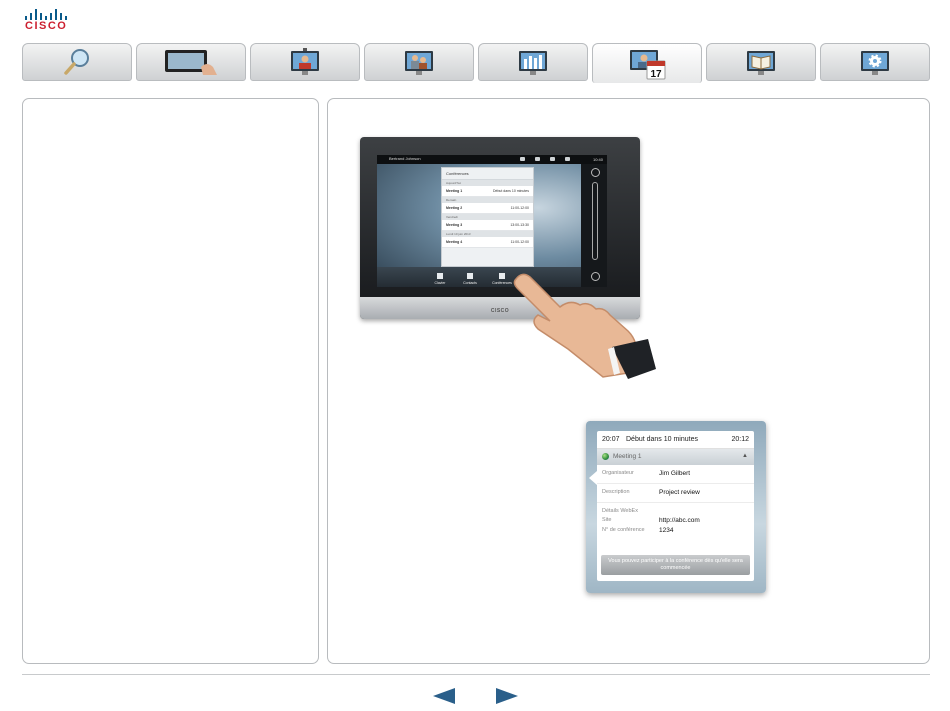  What do you see at coordinates (487, 174) in the screenshot?
I see `conference-list-title: Conférences` at bounding box center [487, 174].